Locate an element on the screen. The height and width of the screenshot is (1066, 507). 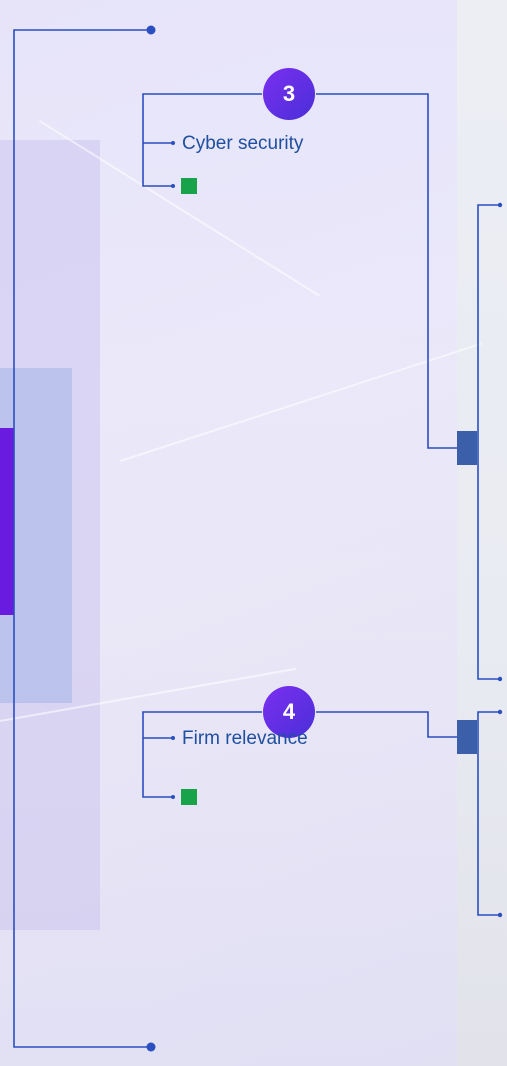
right-bracket-lower is located at coordinates (488, 813).